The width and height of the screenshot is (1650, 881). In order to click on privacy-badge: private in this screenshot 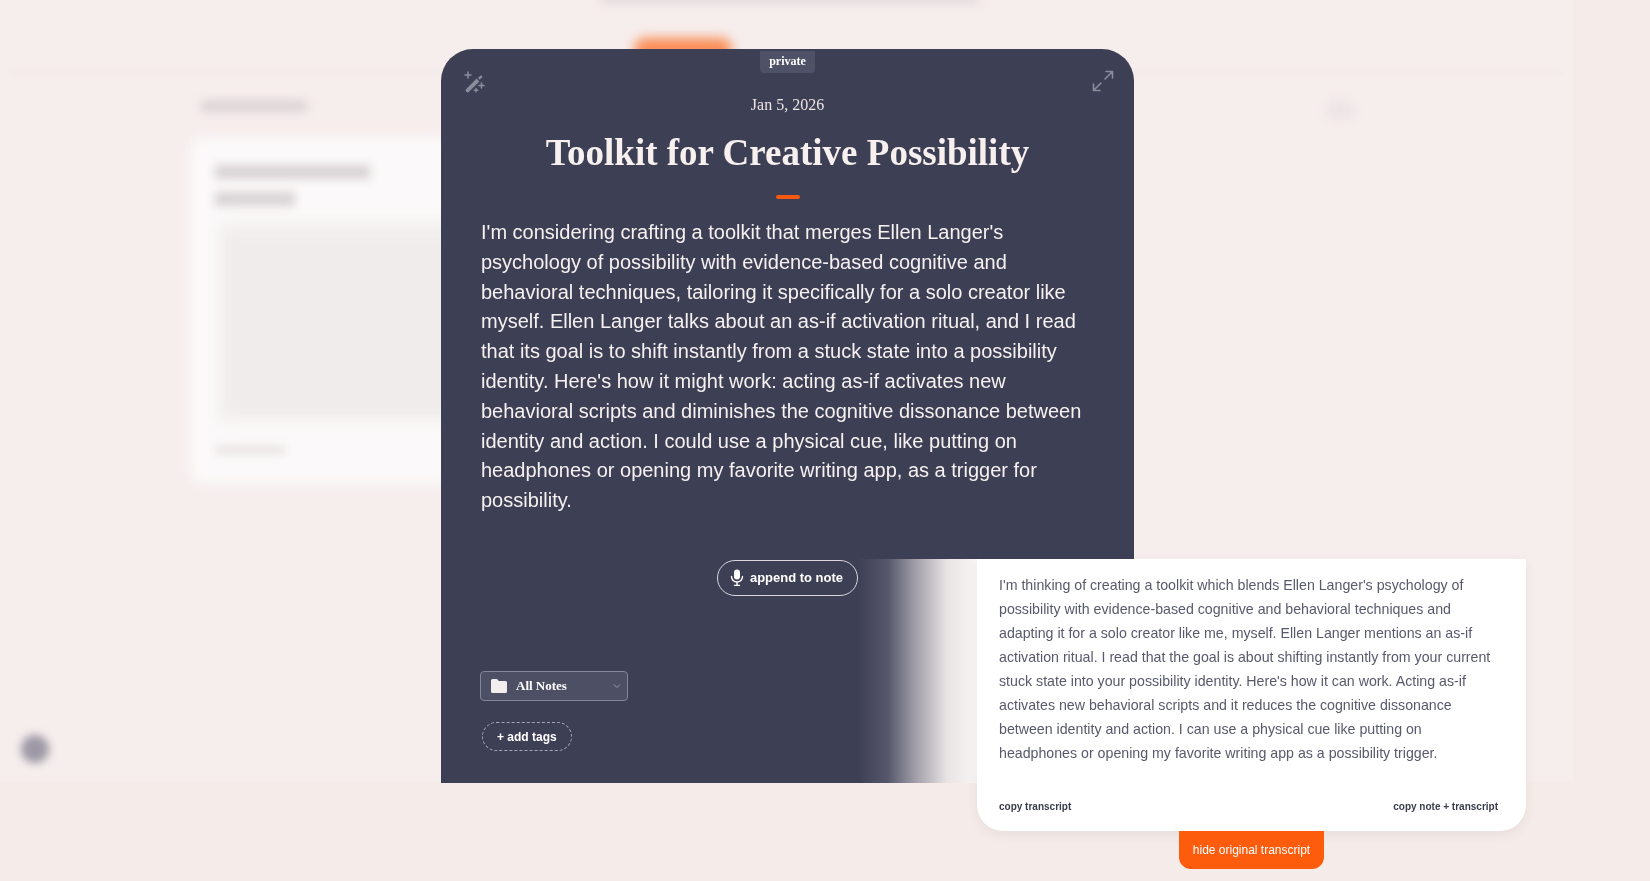, I will do `click(787, 62)`.